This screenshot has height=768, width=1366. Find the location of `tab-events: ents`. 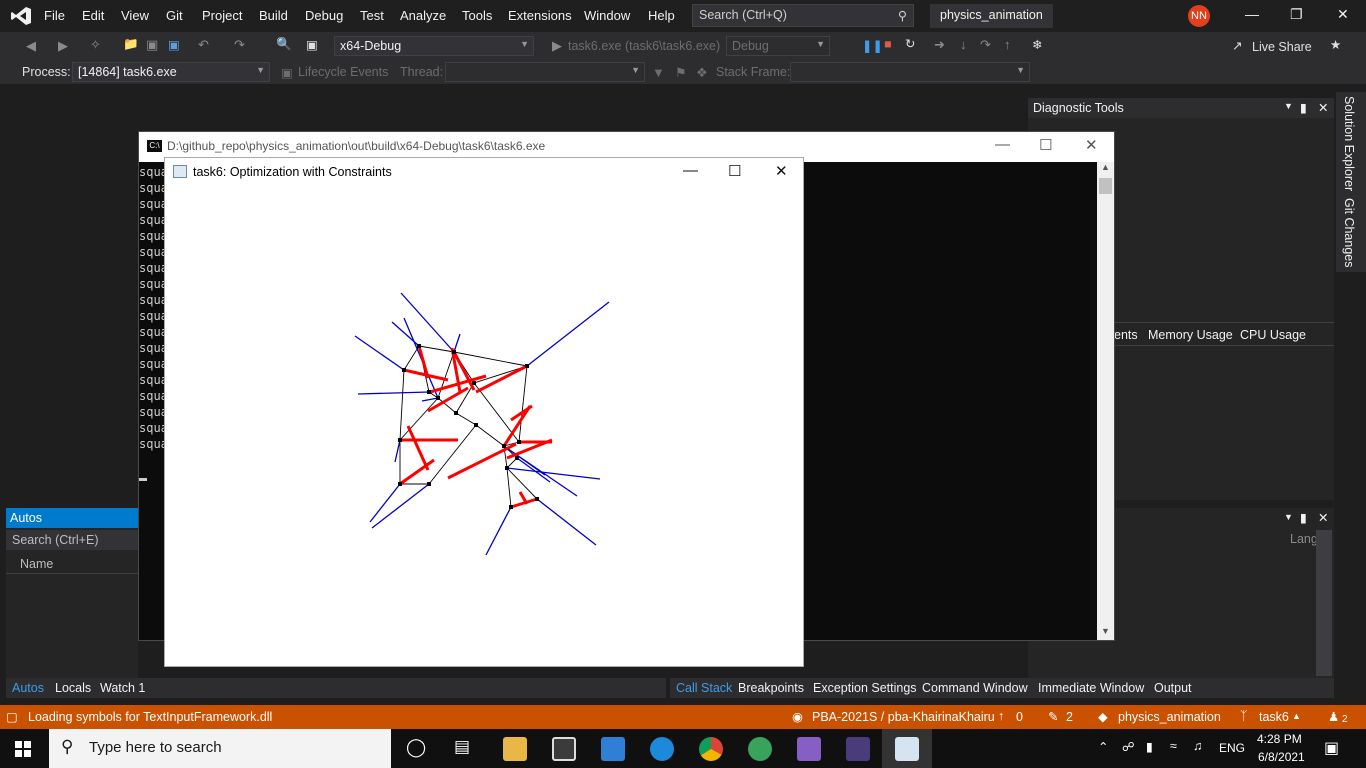

tab-events: ents is located at coordinates (1126, 335).